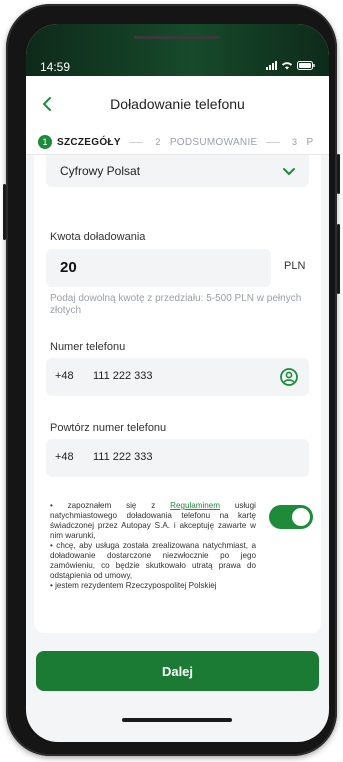 This screenshot has height=762, width=343. I want to click on consent-toggle, so click(291, 517).